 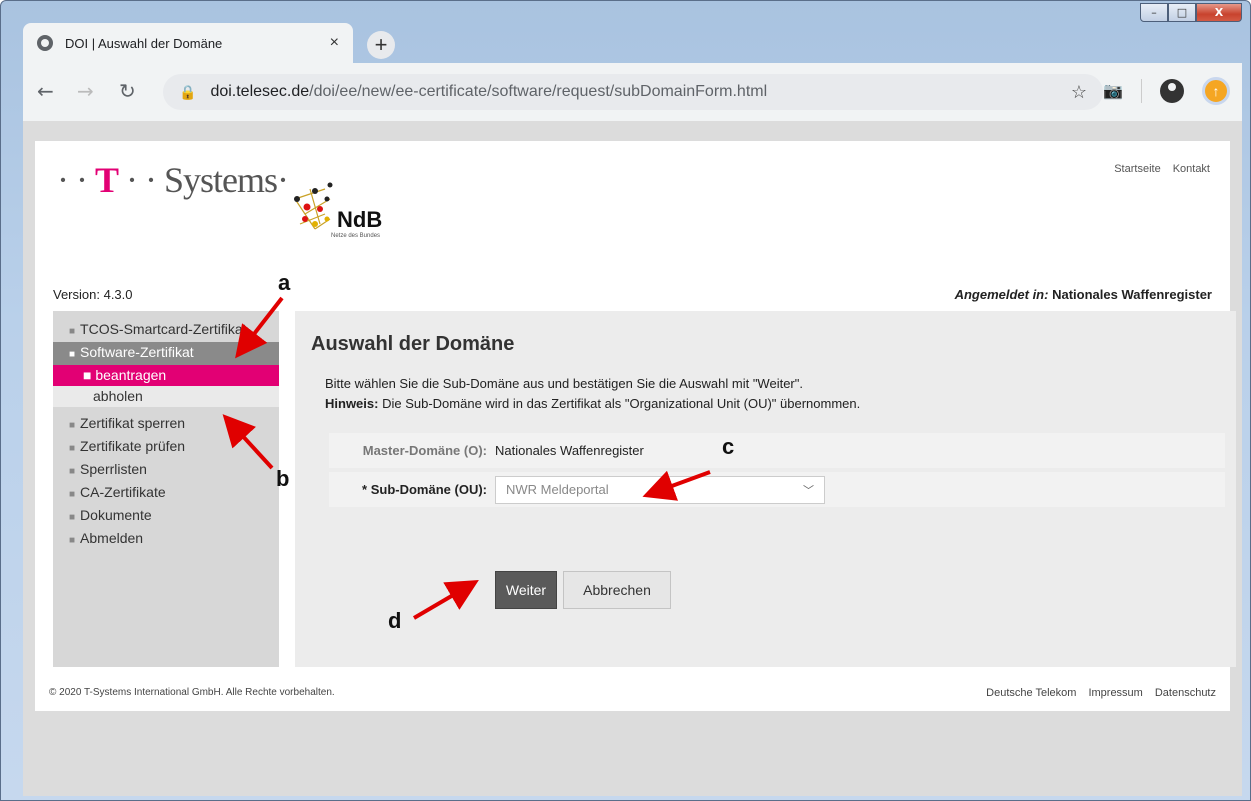 I want to click on sidebar-item-abmelden: ■ Abmelden, so click(x=166, y=539).